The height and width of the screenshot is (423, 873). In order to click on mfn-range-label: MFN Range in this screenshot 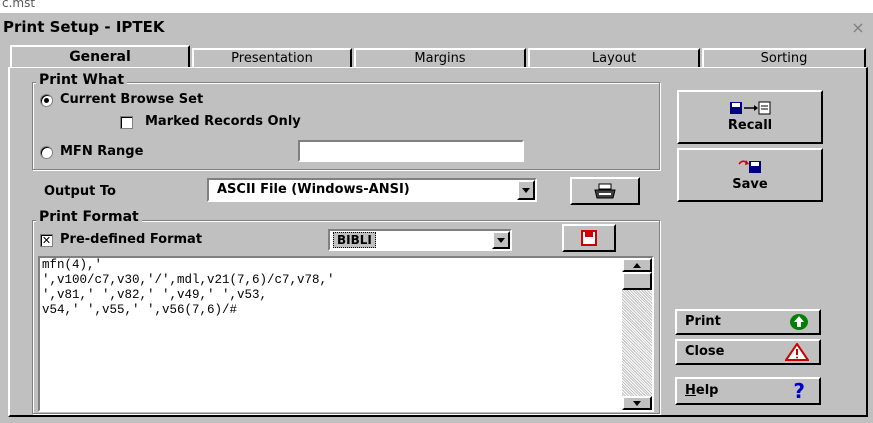, I will do `click(101, 153)`.